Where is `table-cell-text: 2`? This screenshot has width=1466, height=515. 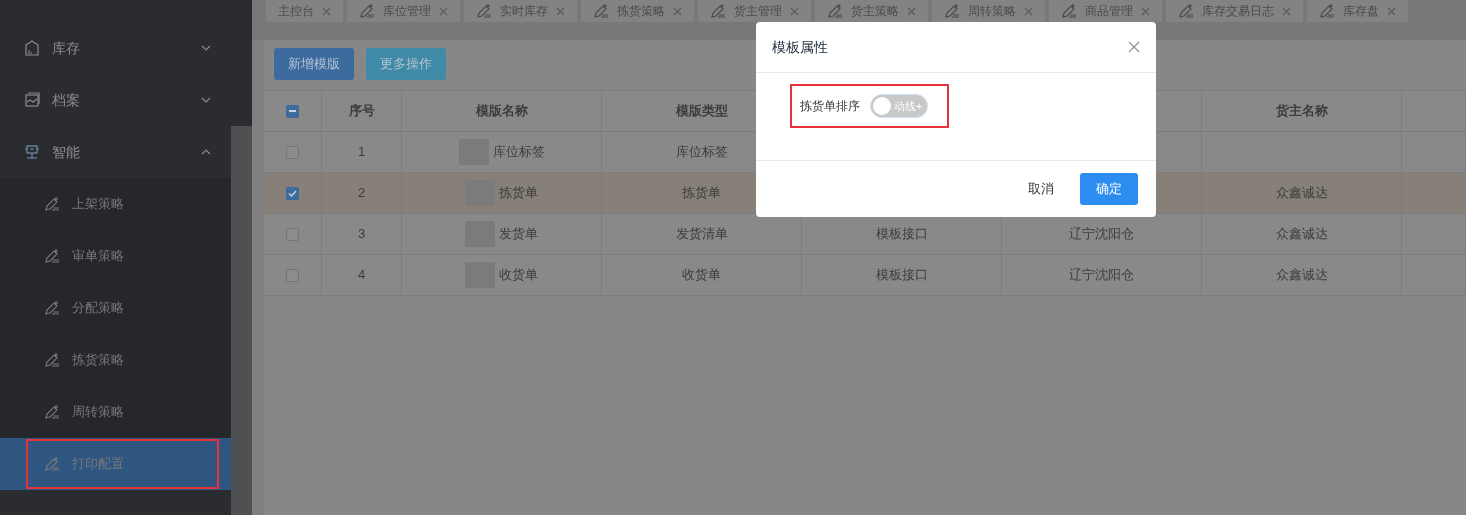 table-cell-text: 2 is located at coordinates (361, 193).